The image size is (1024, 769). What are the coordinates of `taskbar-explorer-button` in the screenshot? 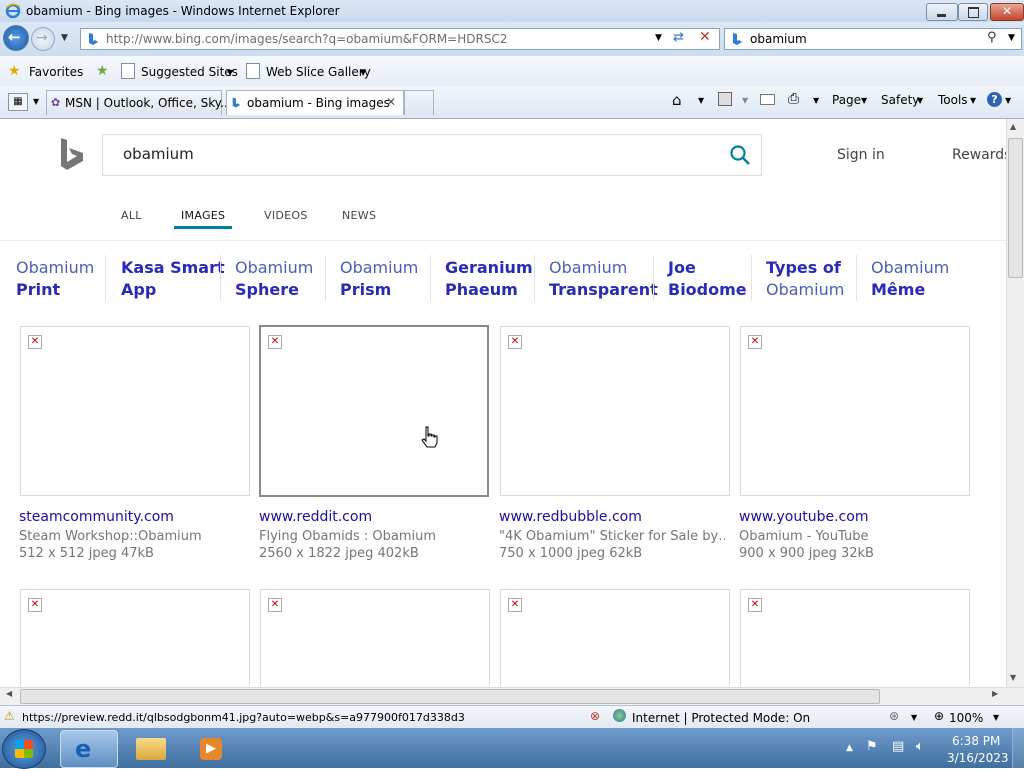 It's located at (152, 748).